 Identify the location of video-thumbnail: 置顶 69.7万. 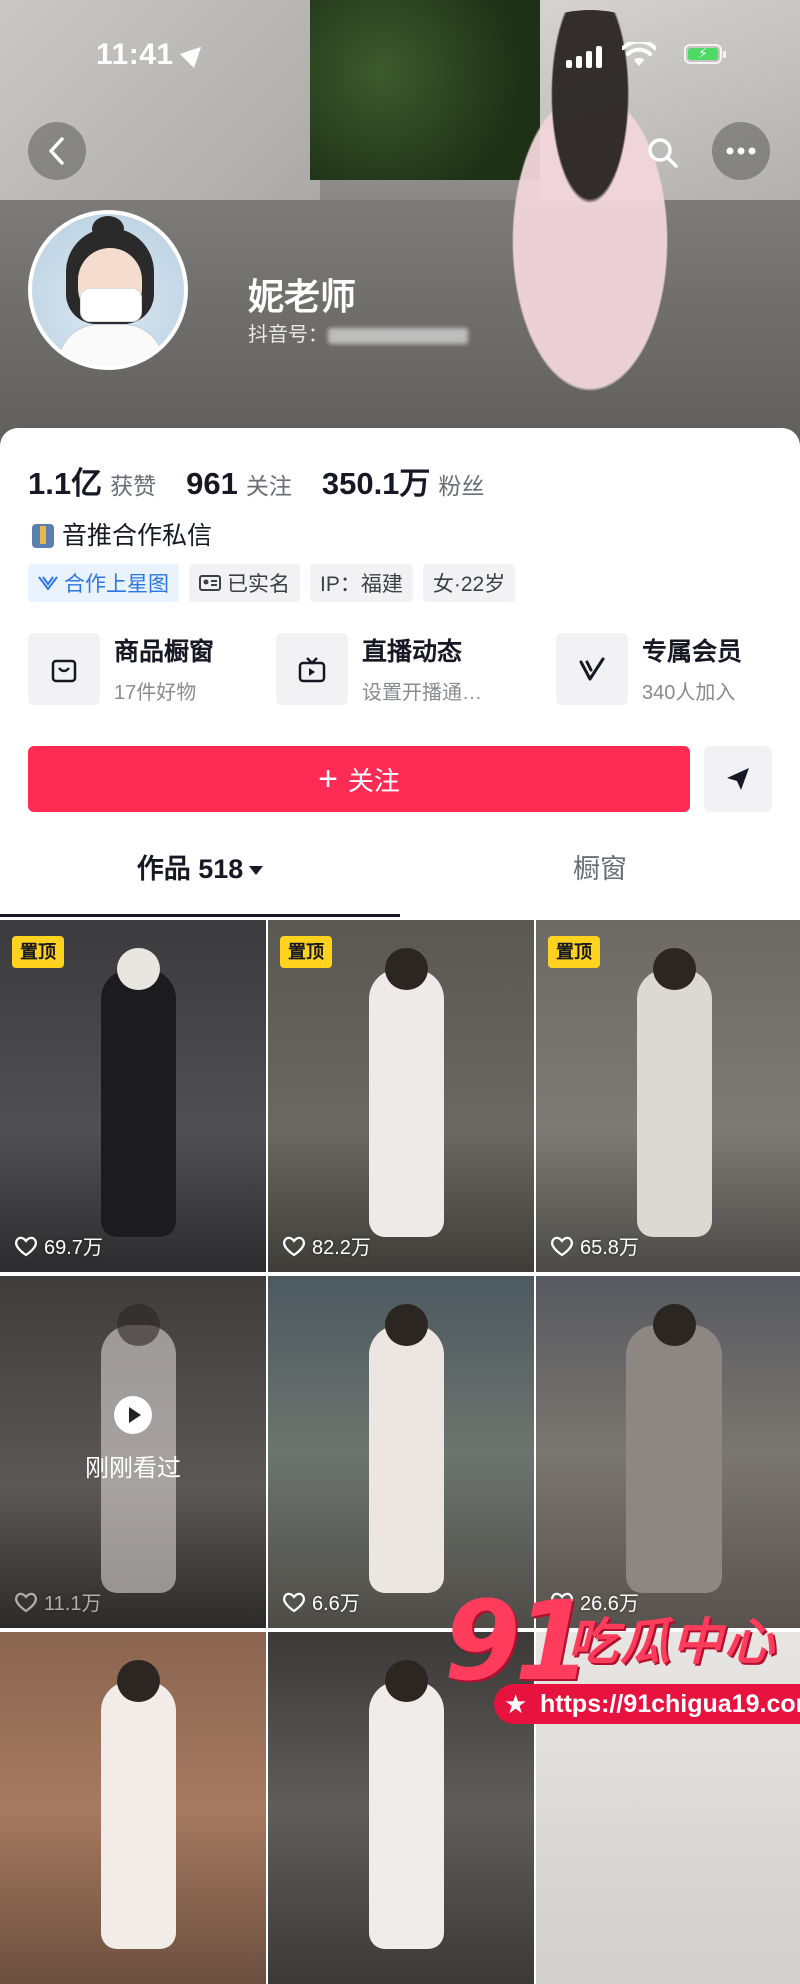
(133, 1096).